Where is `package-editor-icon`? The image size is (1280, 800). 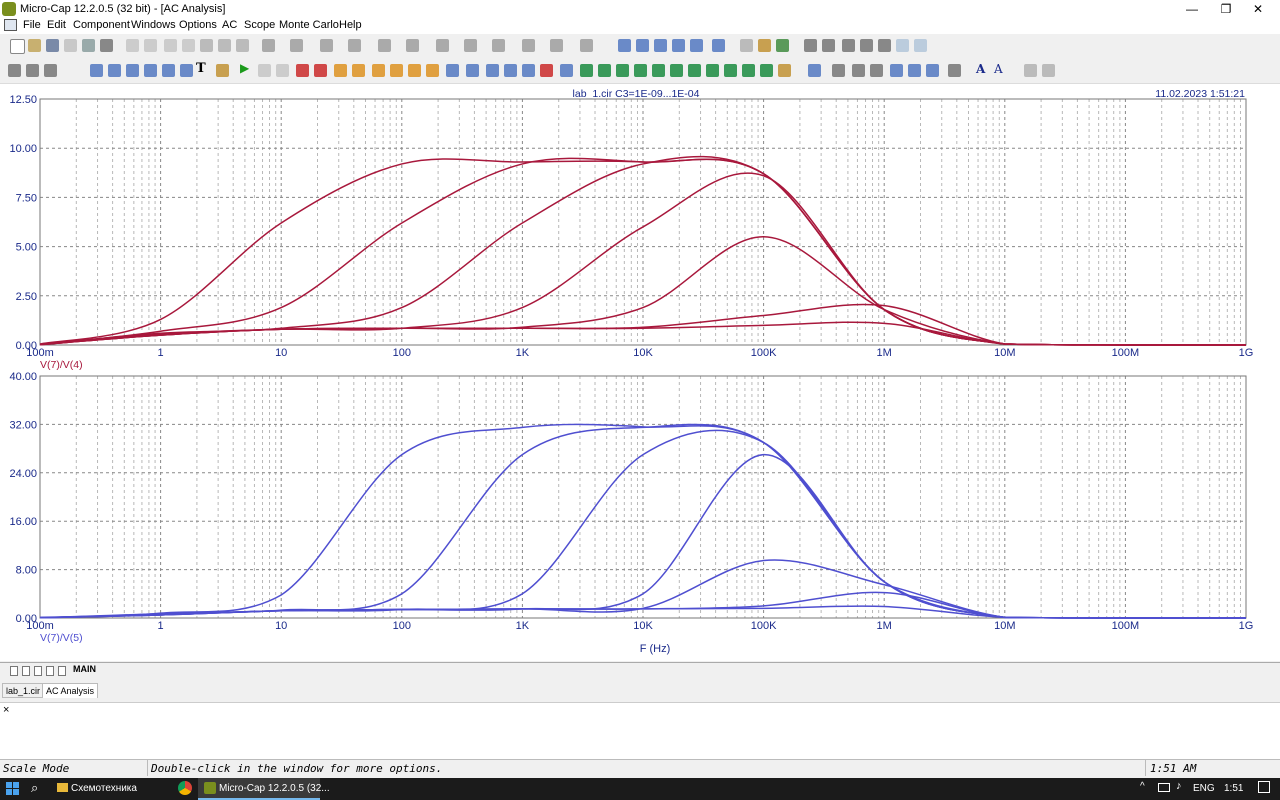
package-editor-icon is located at coordinates (848, 45).